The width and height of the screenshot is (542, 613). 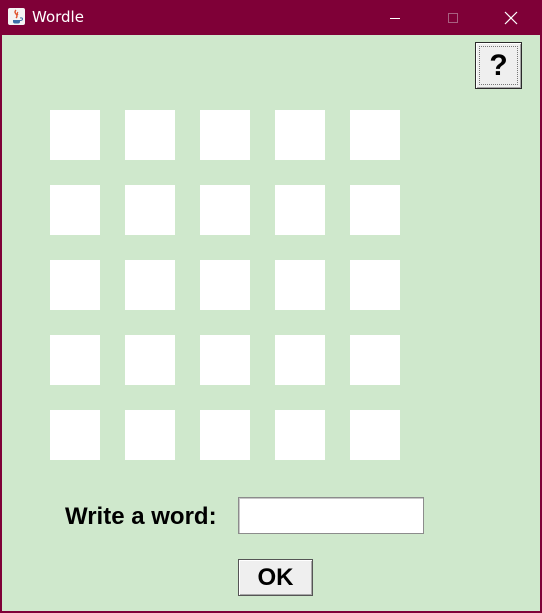 I want to click on ok-button: OK, so click(x=275, y=577).